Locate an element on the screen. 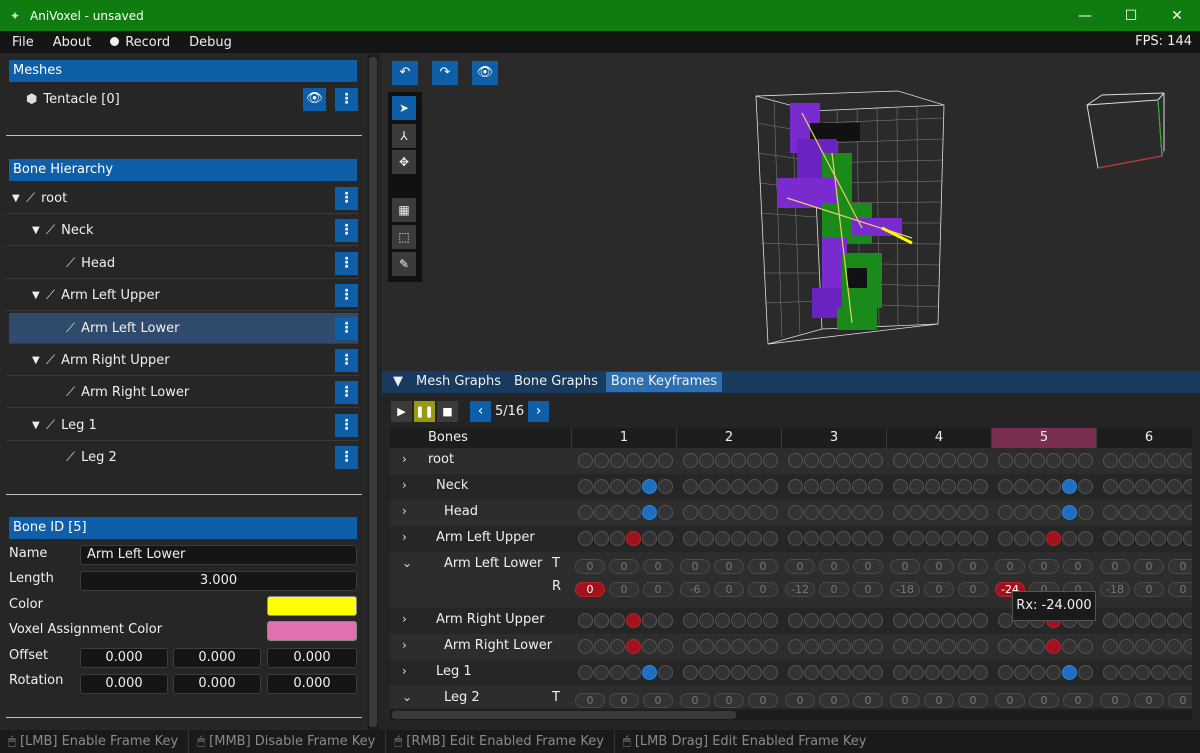 Image resolution: width=1200 pixels, height=753 pixels. select-cursor-icon: ➤ is located at coordinates (404, 108).